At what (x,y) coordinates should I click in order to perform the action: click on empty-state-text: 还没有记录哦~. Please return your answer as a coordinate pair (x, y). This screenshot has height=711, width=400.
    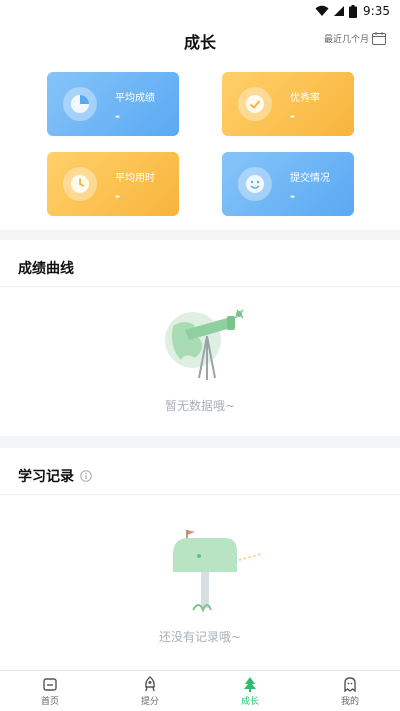
    Looking at the image, I should click on (200, 637).